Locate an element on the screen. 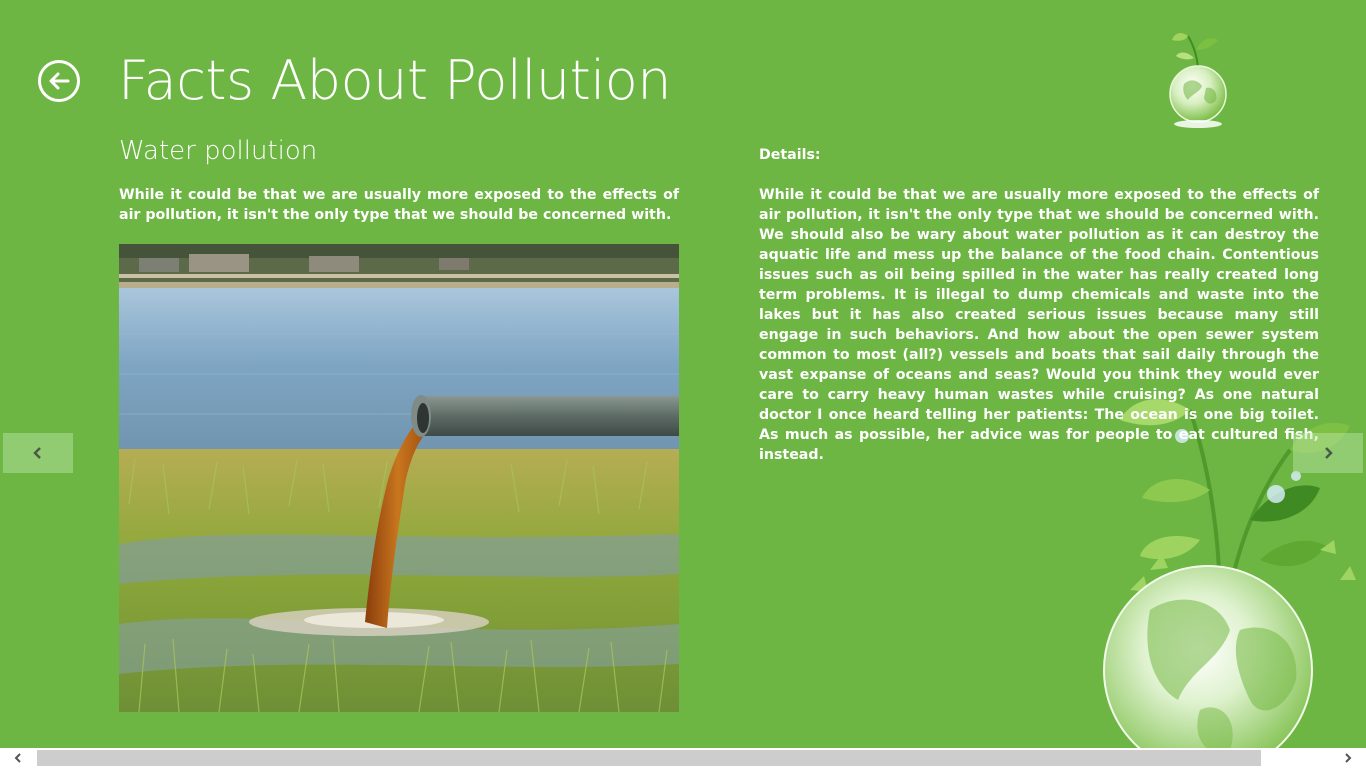 This screenshot has height=768, width=1366. horizontal-scrollbar is located at coordinates (683, 758).